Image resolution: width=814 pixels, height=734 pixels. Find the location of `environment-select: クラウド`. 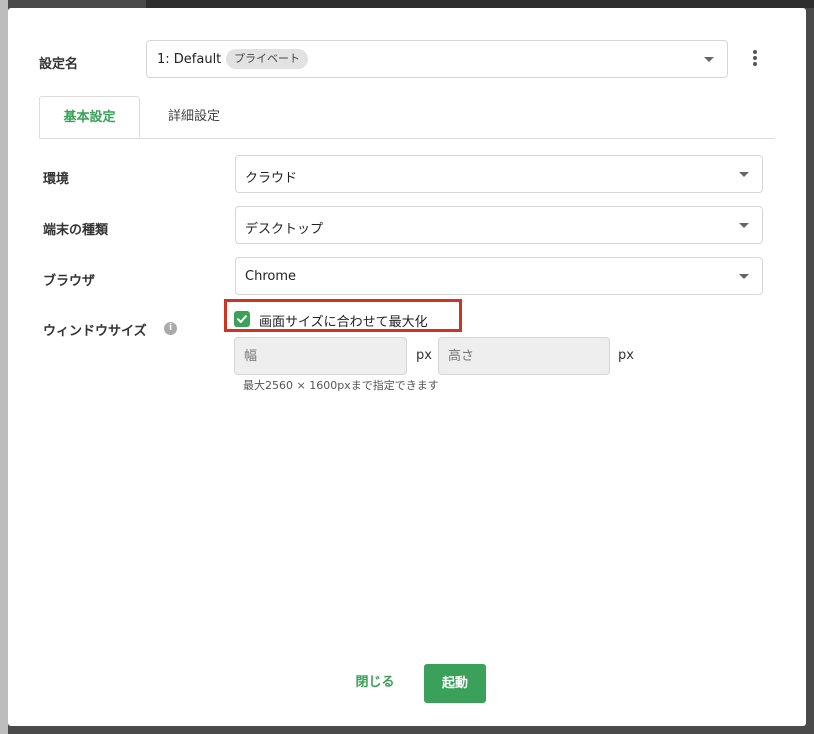

environment-select: クラウド is located at coordinates (499, 174).